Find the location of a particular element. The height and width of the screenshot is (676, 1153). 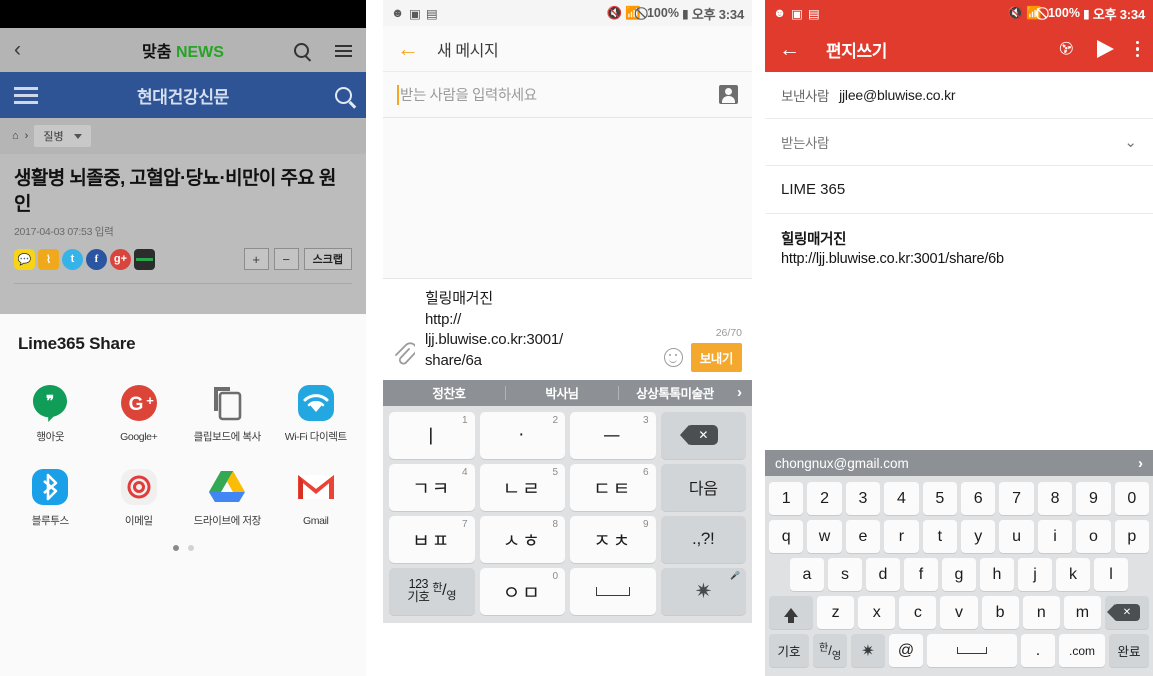

share-app-bluetooth: 블루투스 is located at coordinates (50, 500).